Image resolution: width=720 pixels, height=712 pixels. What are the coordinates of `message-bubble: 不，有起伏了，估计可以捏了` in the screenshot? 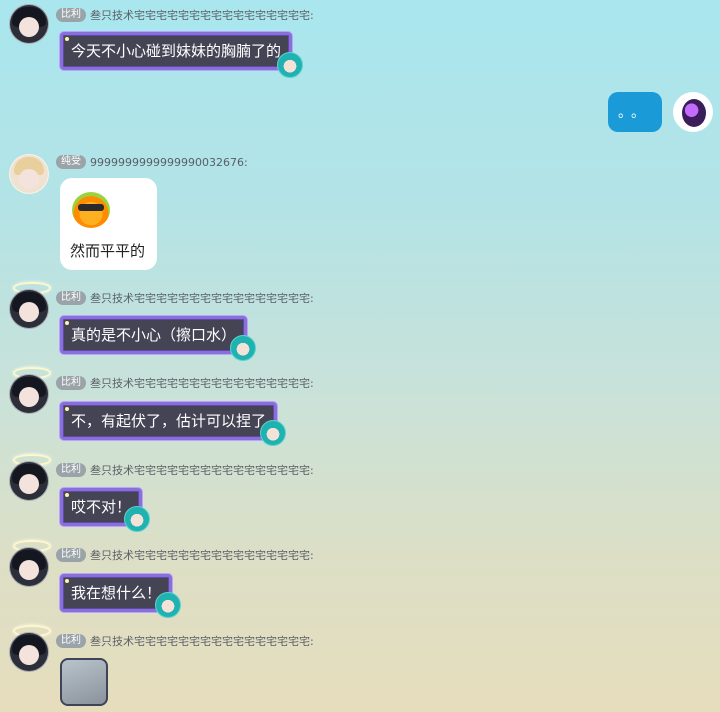 It's located at (169, 421).